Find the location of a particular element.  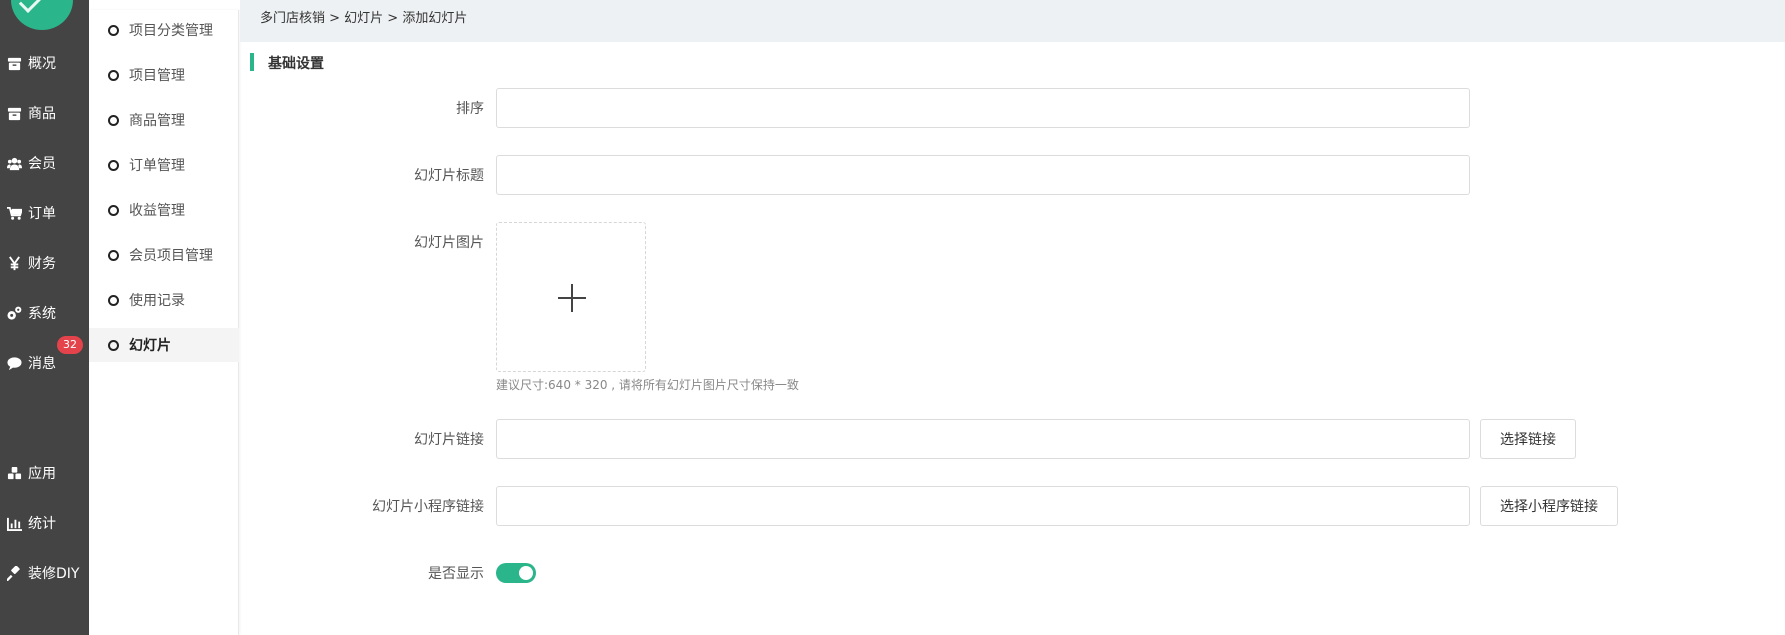

image-upload-box is located at coordinates (571, 297).